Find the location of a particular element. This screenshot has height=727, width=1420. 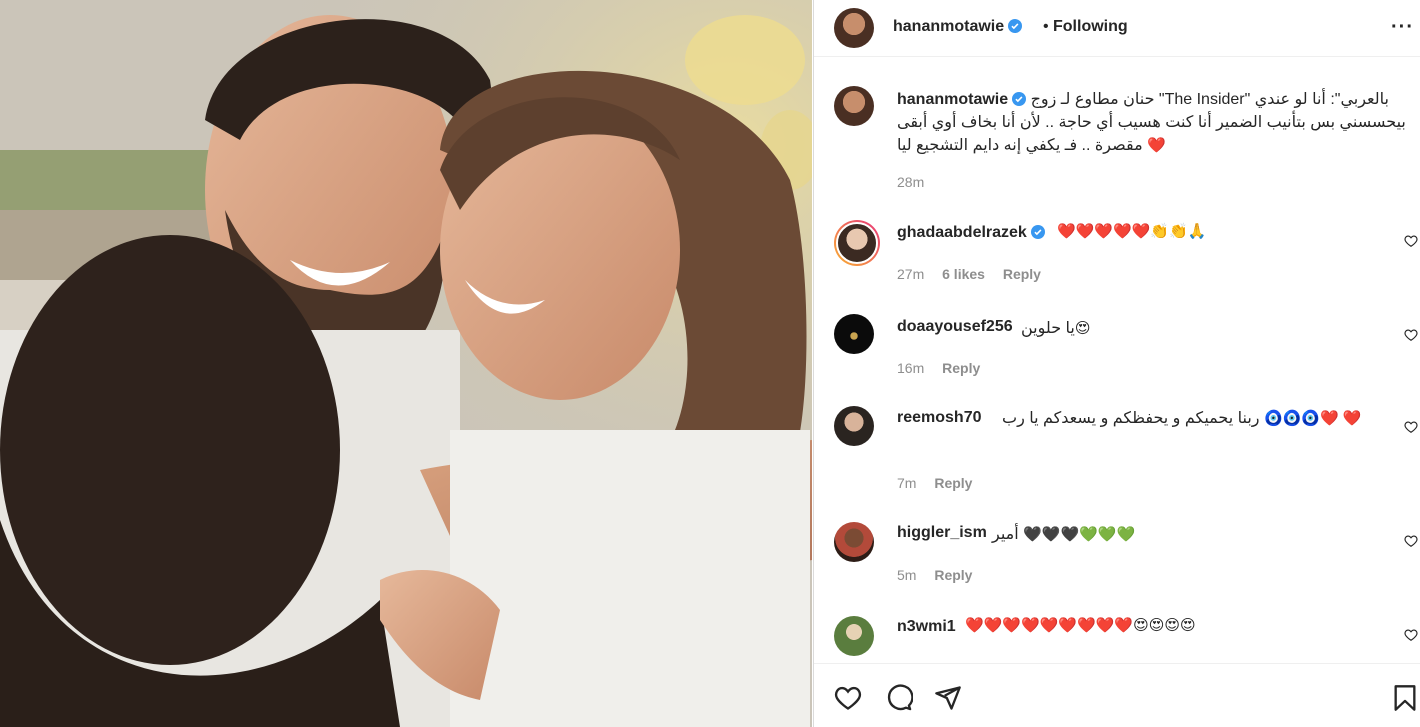

comment-row: higgler_ism أمير 🖤🖤🖤💚💚💚 5m Reply is located at coordinates (1117, 558).